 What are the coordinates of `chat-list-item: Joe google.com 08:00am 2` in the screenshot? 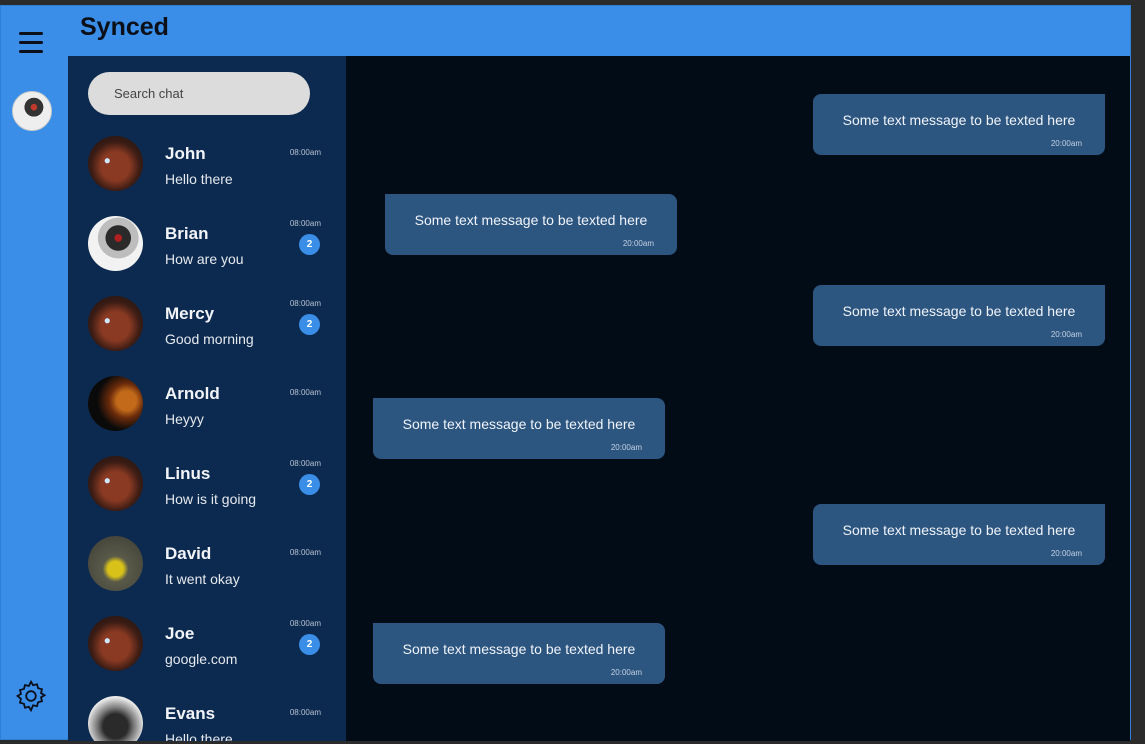 It's located at (207, 654).